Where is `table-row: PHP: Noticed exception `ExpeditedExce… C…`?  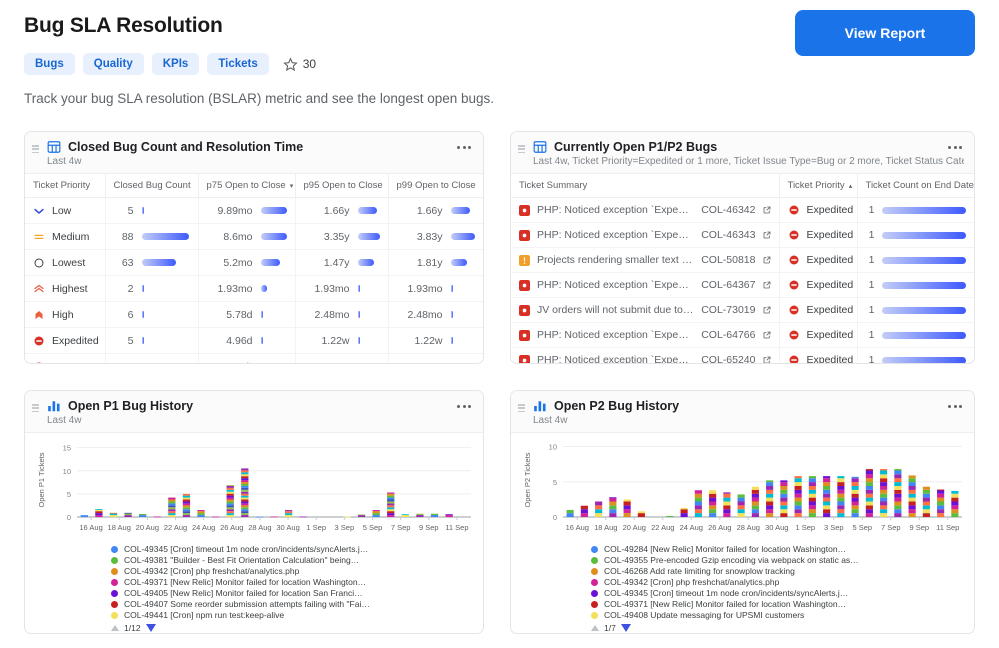 table-row: PHP: Noticed exception `ExpeditedExce… C… is located at coordinates (742, 335).